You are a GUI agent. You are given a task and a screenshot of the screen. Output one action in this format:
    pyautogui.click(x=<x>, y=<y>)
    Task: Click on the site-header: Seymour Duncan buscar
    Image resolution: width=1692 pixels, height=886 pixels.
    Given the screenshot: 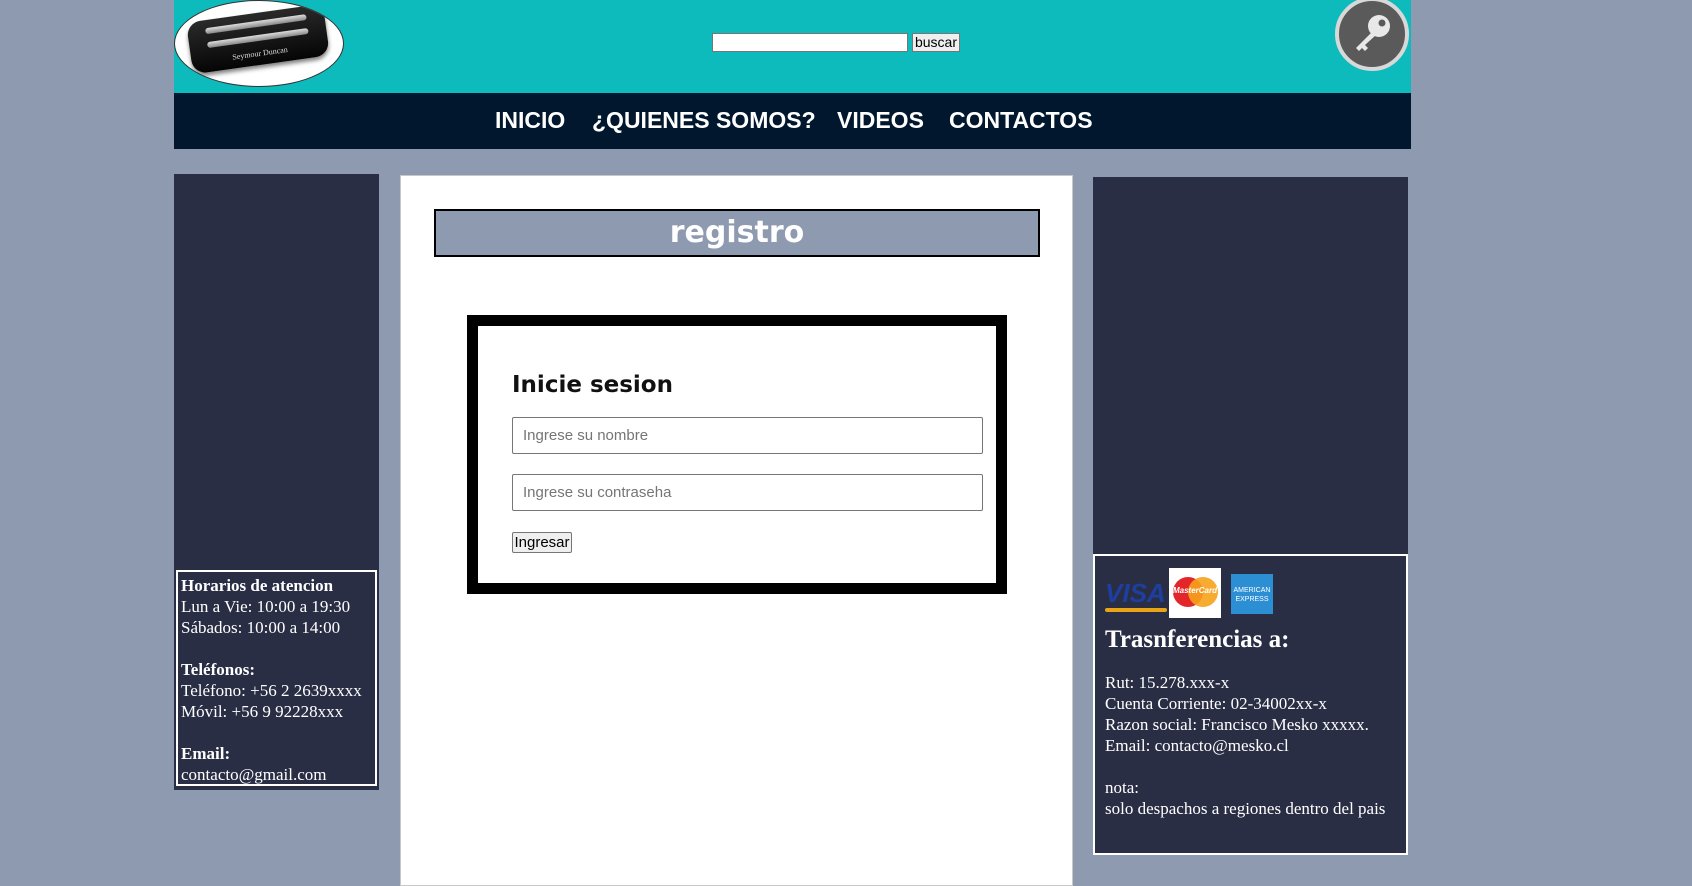 What is the action you would take?
    pyautogui.click(x=792, y=46)
    